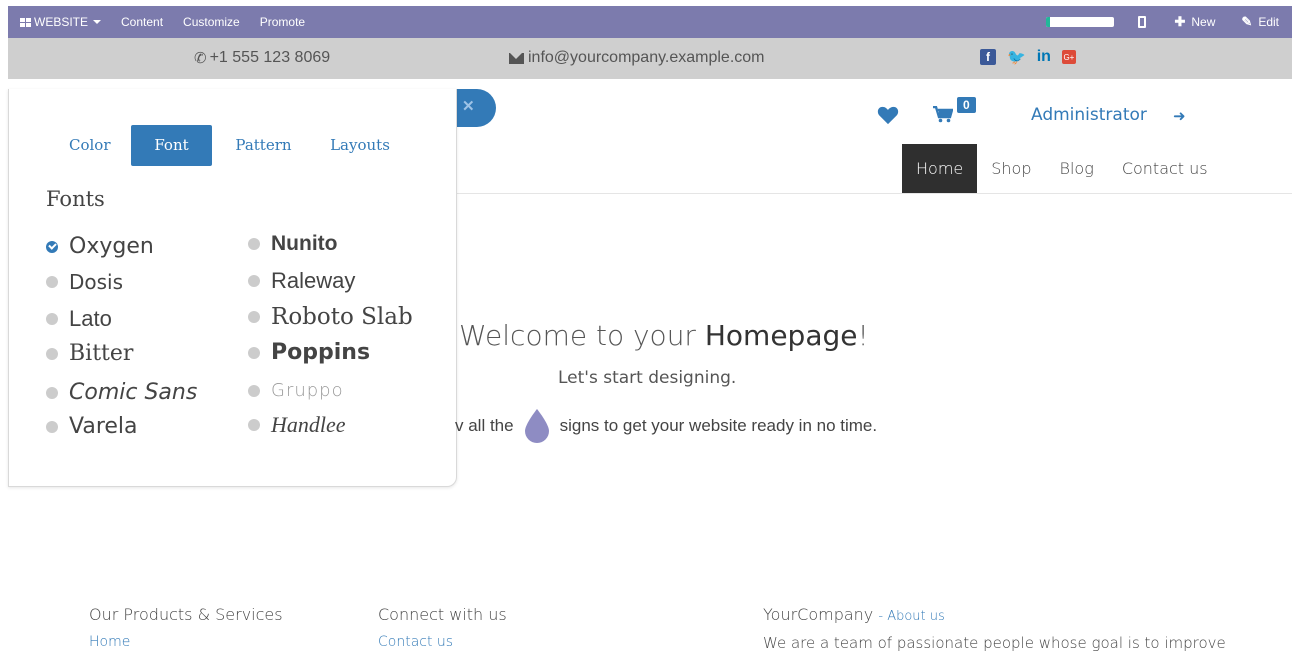 The image size is (1292, 663). Describe the element at coordinates (89, 353) in the screenshot. I see `font-option-bitter: Bitter` at that location.